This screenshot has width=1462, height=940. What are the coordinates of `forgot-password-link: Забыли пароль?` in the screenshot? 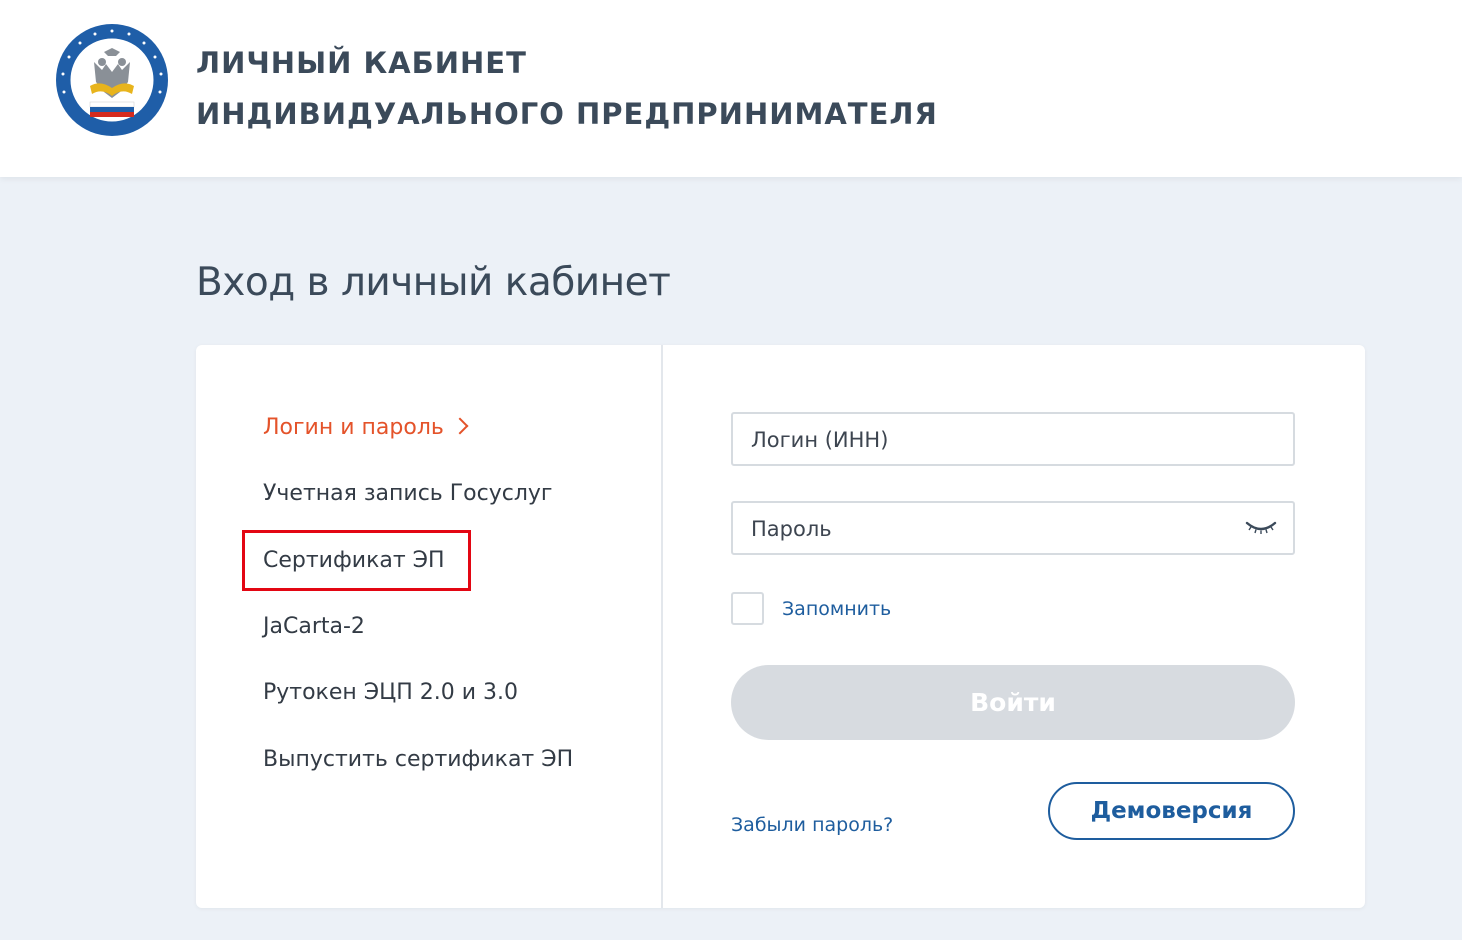 It's located at (812, 825).